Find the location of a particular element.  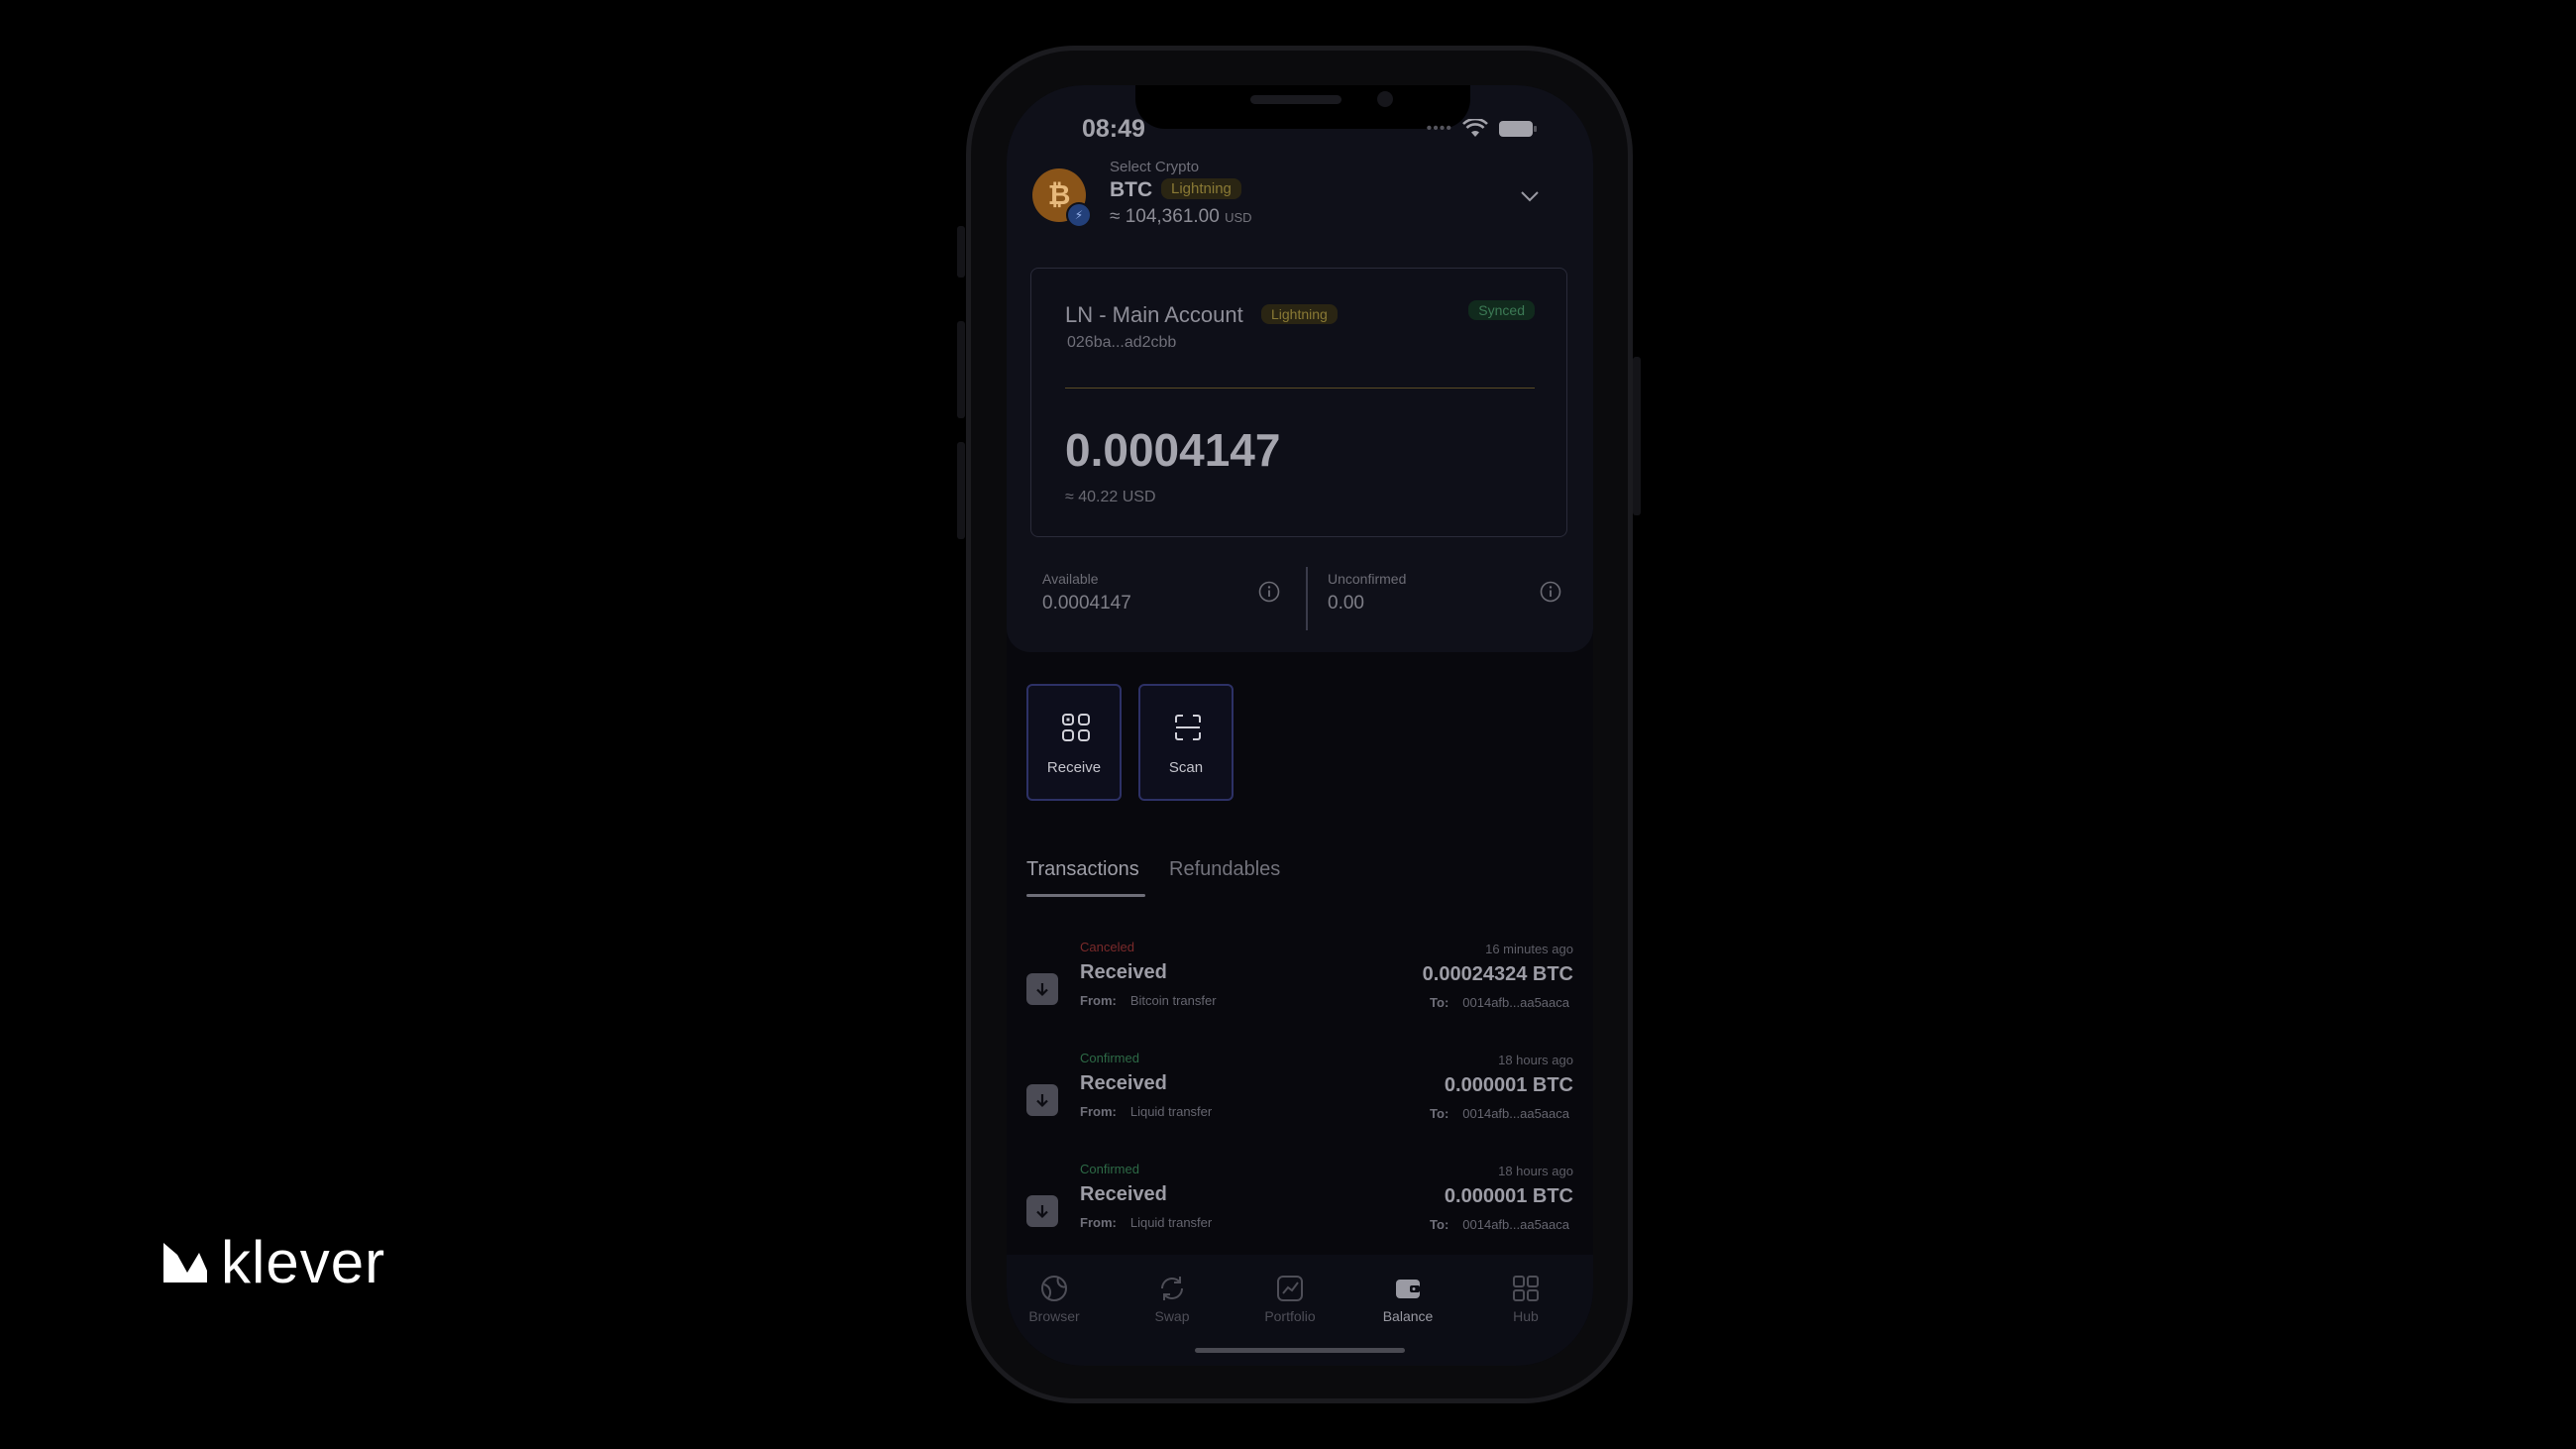

nav-swap-label: Swap is located at coordinates (1172, 1316).